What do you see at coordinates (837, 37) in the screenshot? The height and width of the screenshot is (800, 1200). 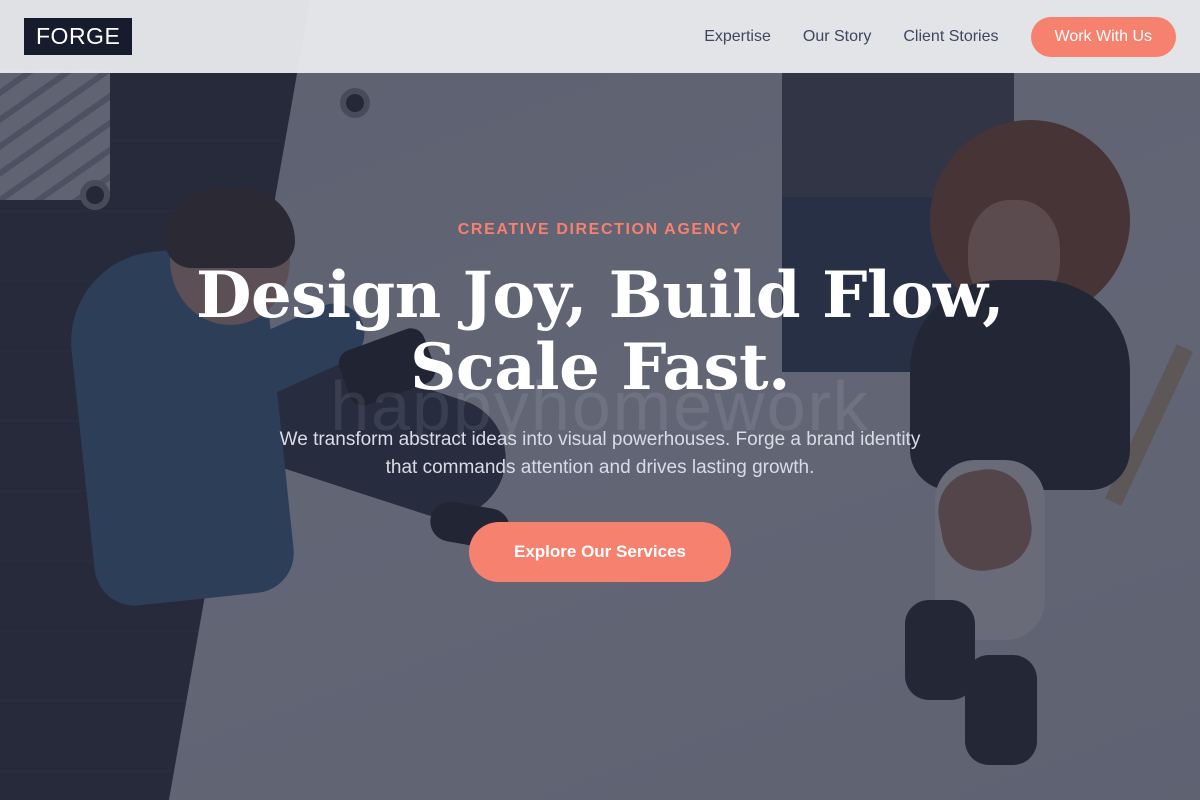 I see `nav-link-our-story: Our Story` at bounding box center [837, 37].